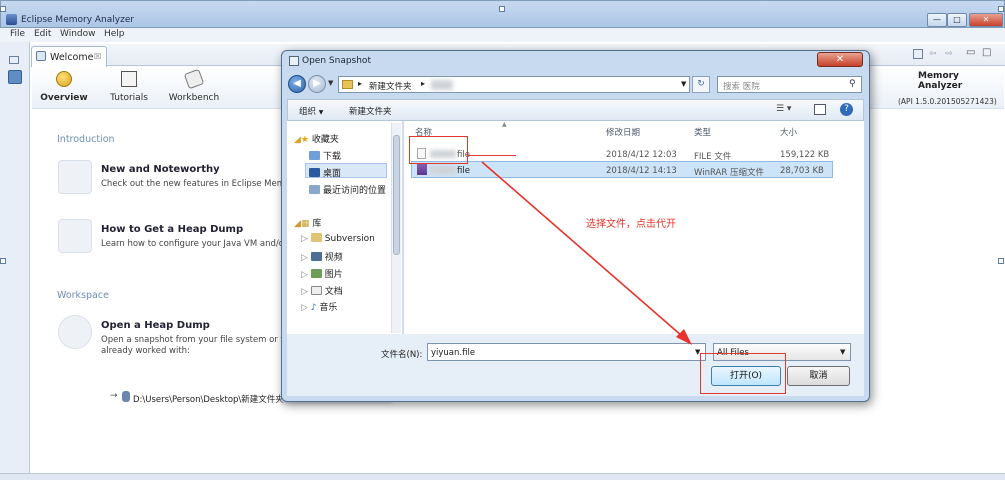  I want to click on resize-handle-right, so click(1001, 261).